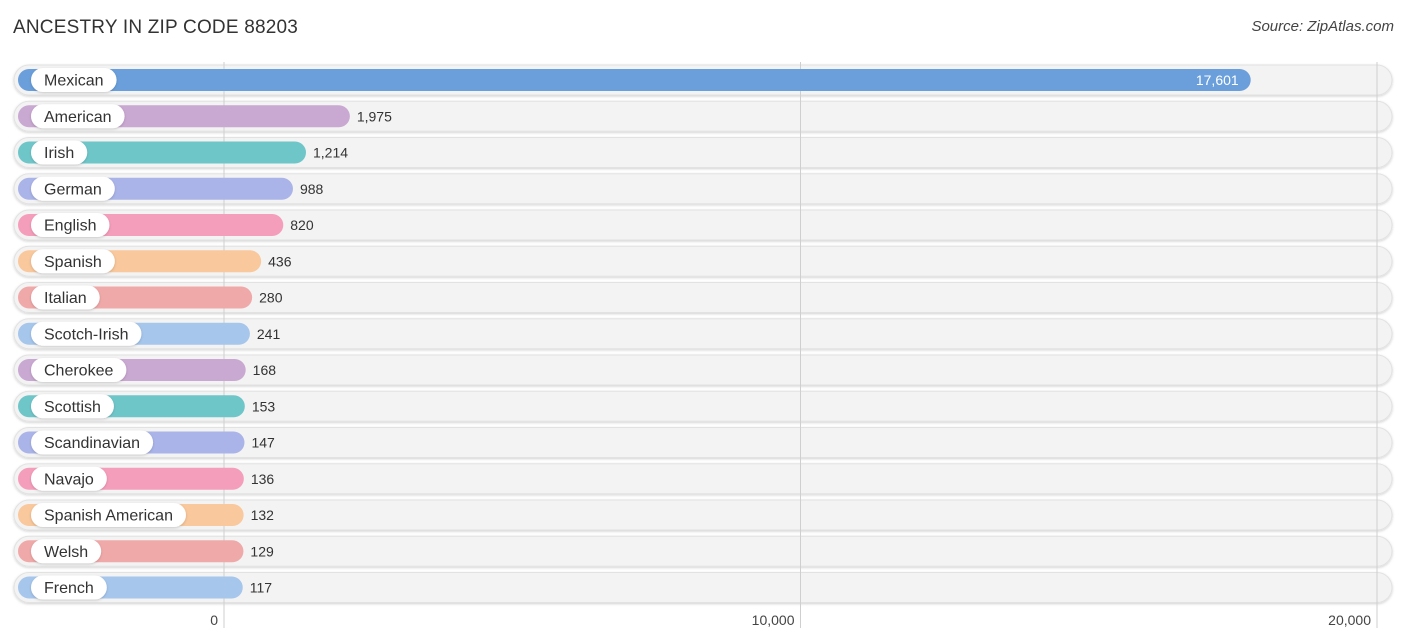 This screenshot has width=1406, height=644. What do you see at coordinates (184, 116) in the screenshot?
I see `bar-group: American` at bounding box center [184, 116].